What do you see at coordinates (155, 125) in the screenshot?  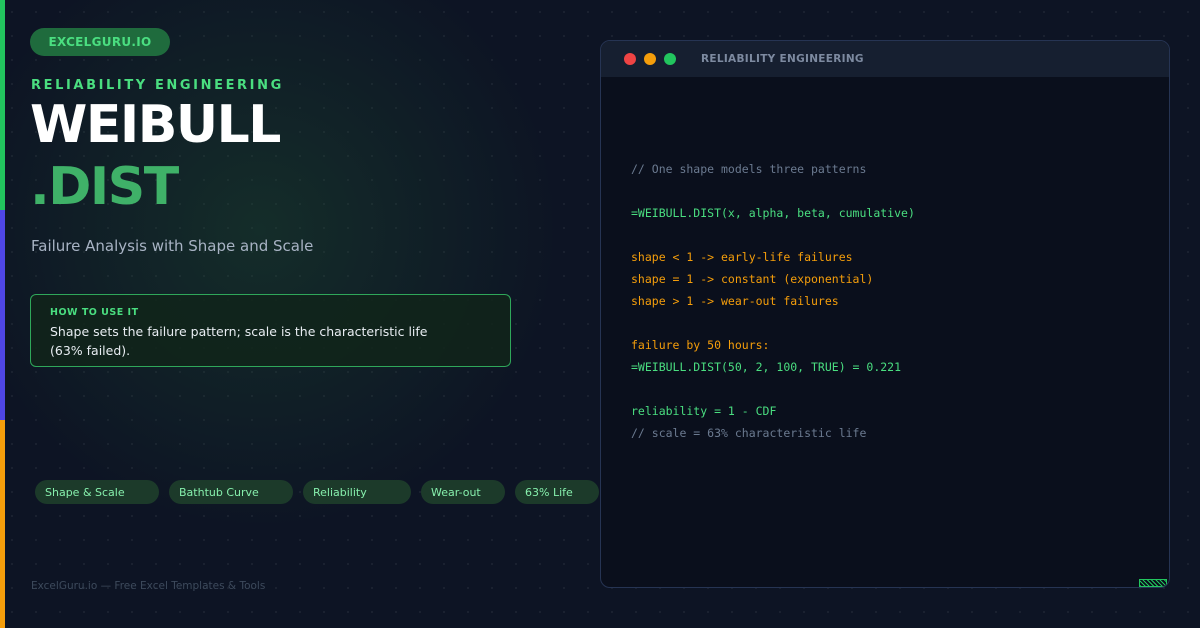 I see `page-title: WEIBULL` at bounding box center [155, 125].